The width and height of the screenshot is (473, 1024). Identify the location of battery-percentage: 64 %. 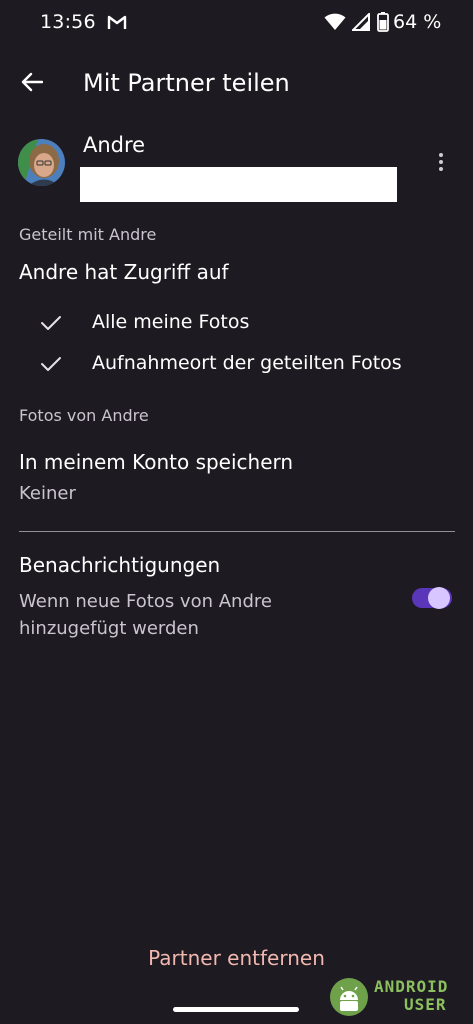
(417, 22).